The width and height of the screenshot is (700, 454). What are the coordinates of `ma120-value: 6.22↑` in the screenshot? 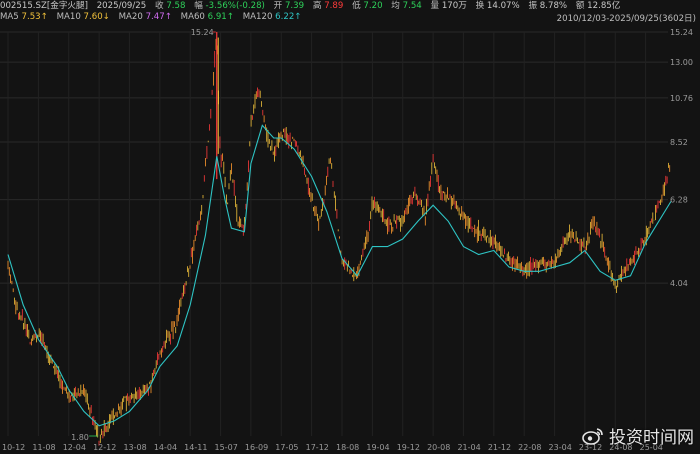 It's located at (288, 17).